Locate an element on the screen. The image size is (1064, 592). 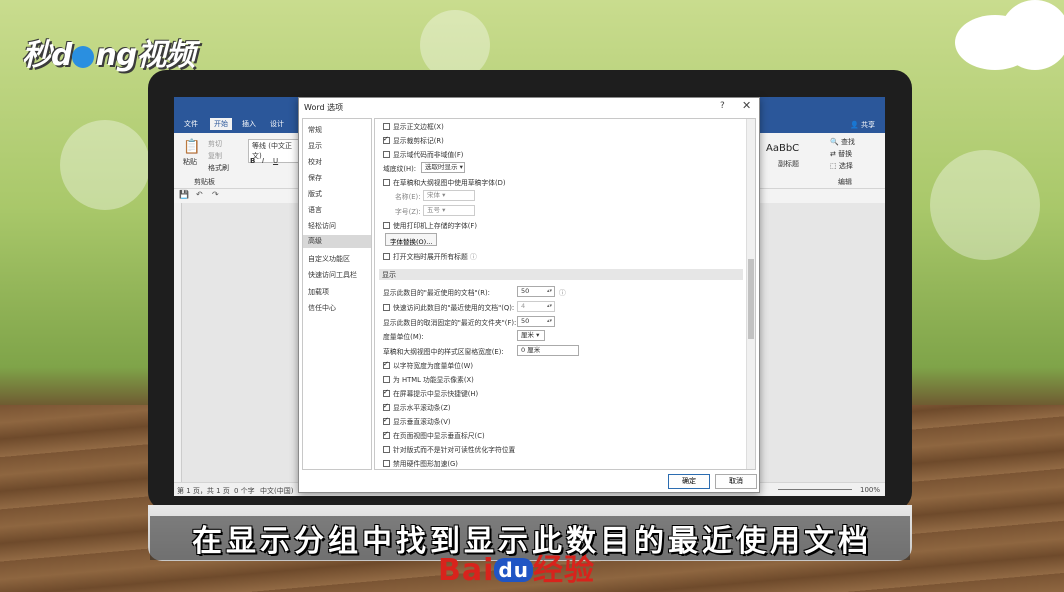
paste-icon: 📋 is located at coordinates (191, 147).